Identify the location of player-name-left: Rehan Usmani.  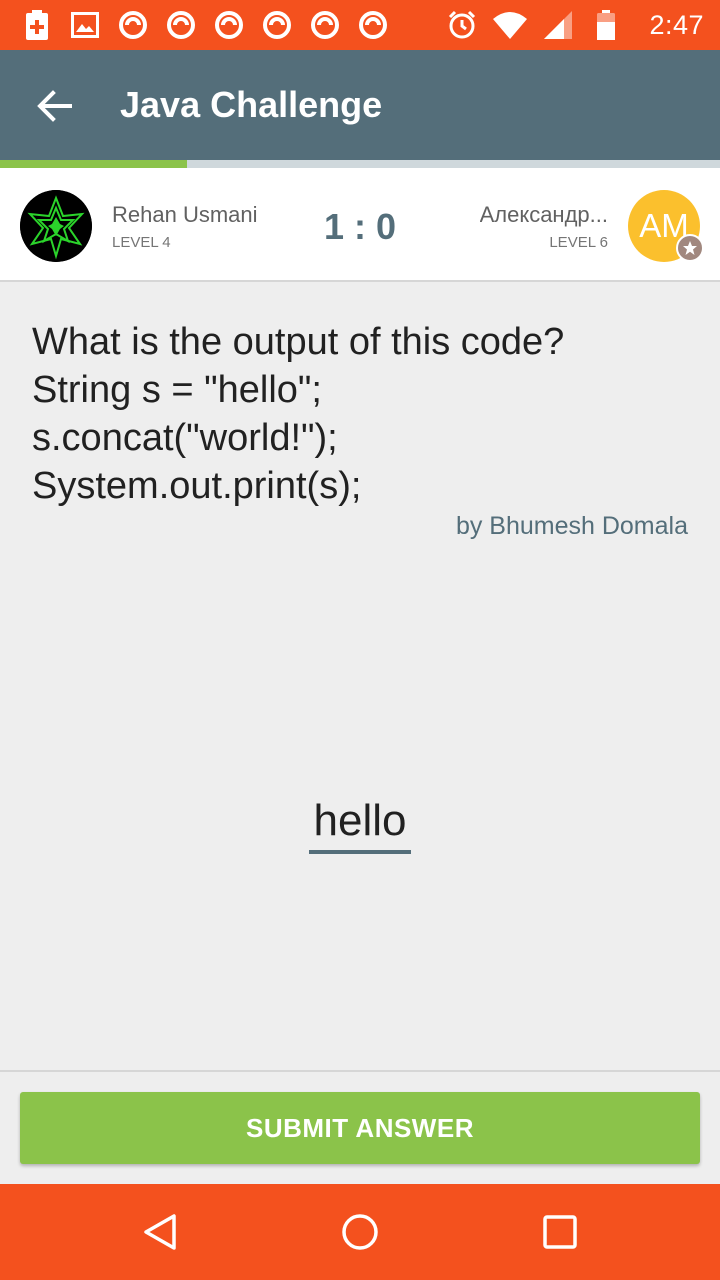
(185, 214).